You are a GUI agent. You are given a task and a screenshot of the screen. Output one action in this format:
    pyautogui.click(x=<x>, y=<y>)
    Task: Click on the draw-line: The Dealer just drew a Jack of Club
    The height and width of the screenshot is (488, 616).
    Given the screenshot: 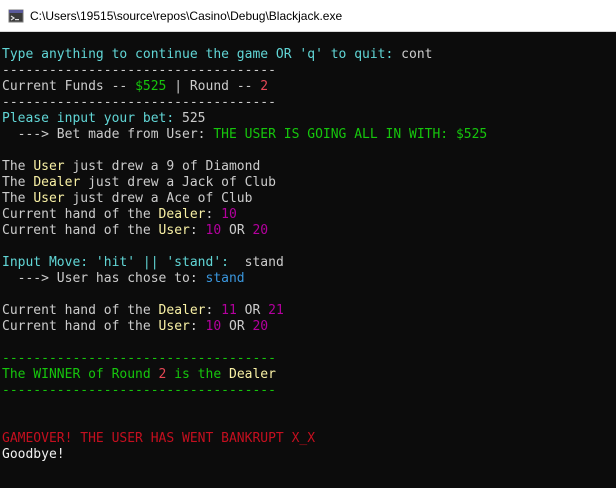 What is the action you would take?
    pyautogui.click(x=309, y=183)
    